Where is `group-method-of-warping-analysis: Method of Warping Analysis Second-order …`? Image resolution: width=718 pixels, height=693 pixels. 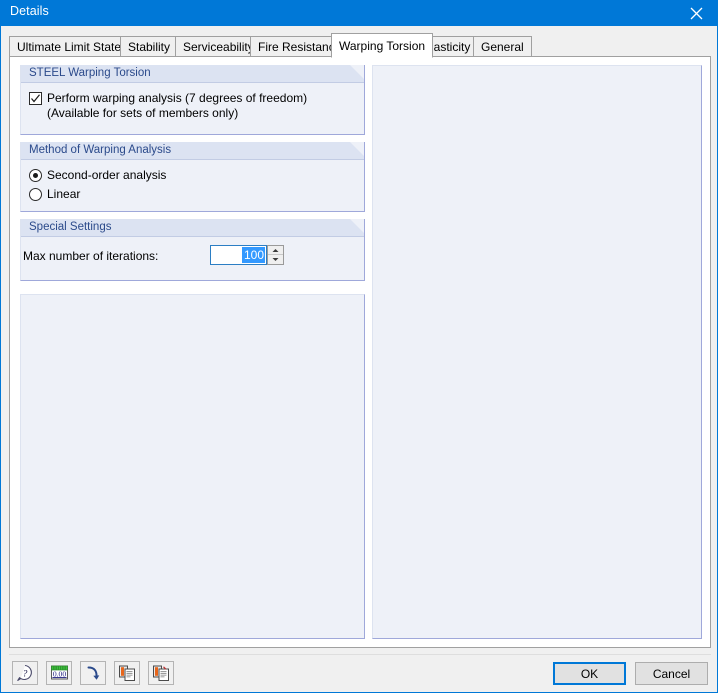 group-method-of-warping-analysis: Method of Warping Analysis Second-order … is located at coordinates (192, 177).